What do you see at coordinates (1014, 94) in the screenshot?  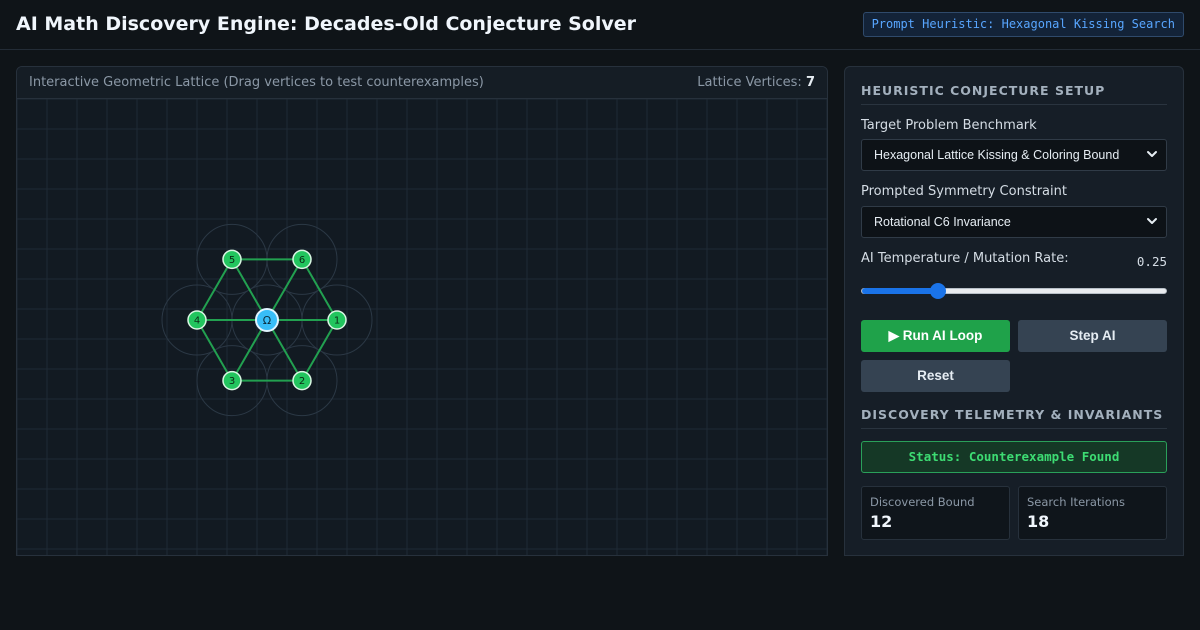 I see `setup-section-title: HEURISTIC CONJECTURE SETUP` at bounding box center [1014, 94].